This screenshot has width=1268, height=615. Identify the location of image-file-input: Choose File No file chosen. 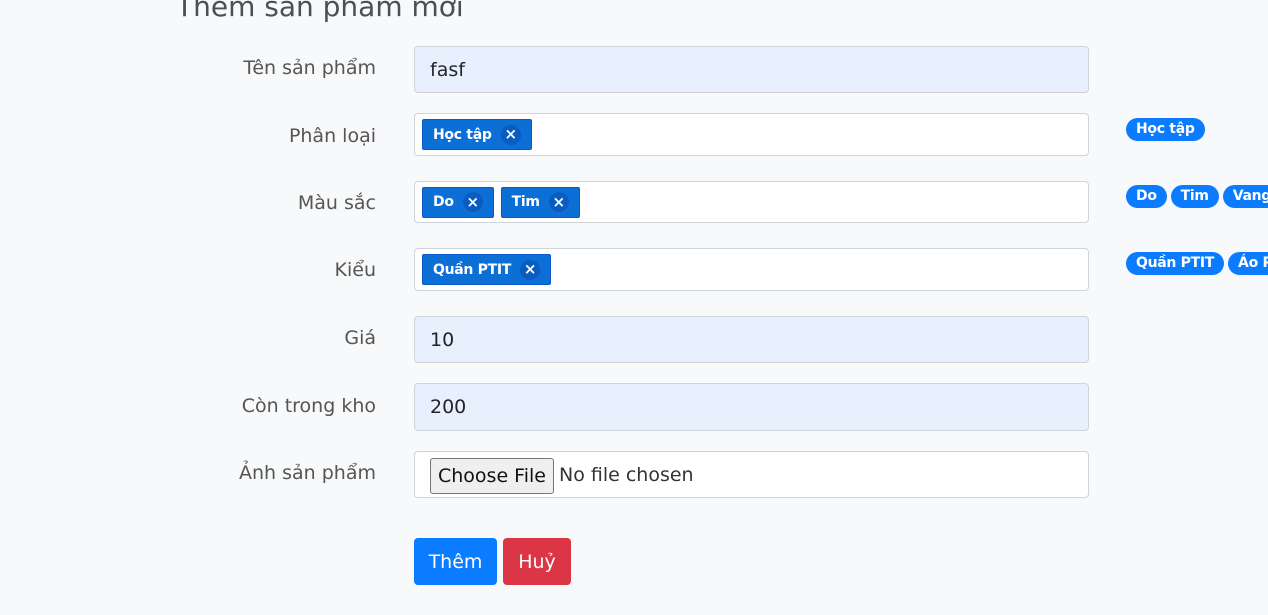
(751, 474).